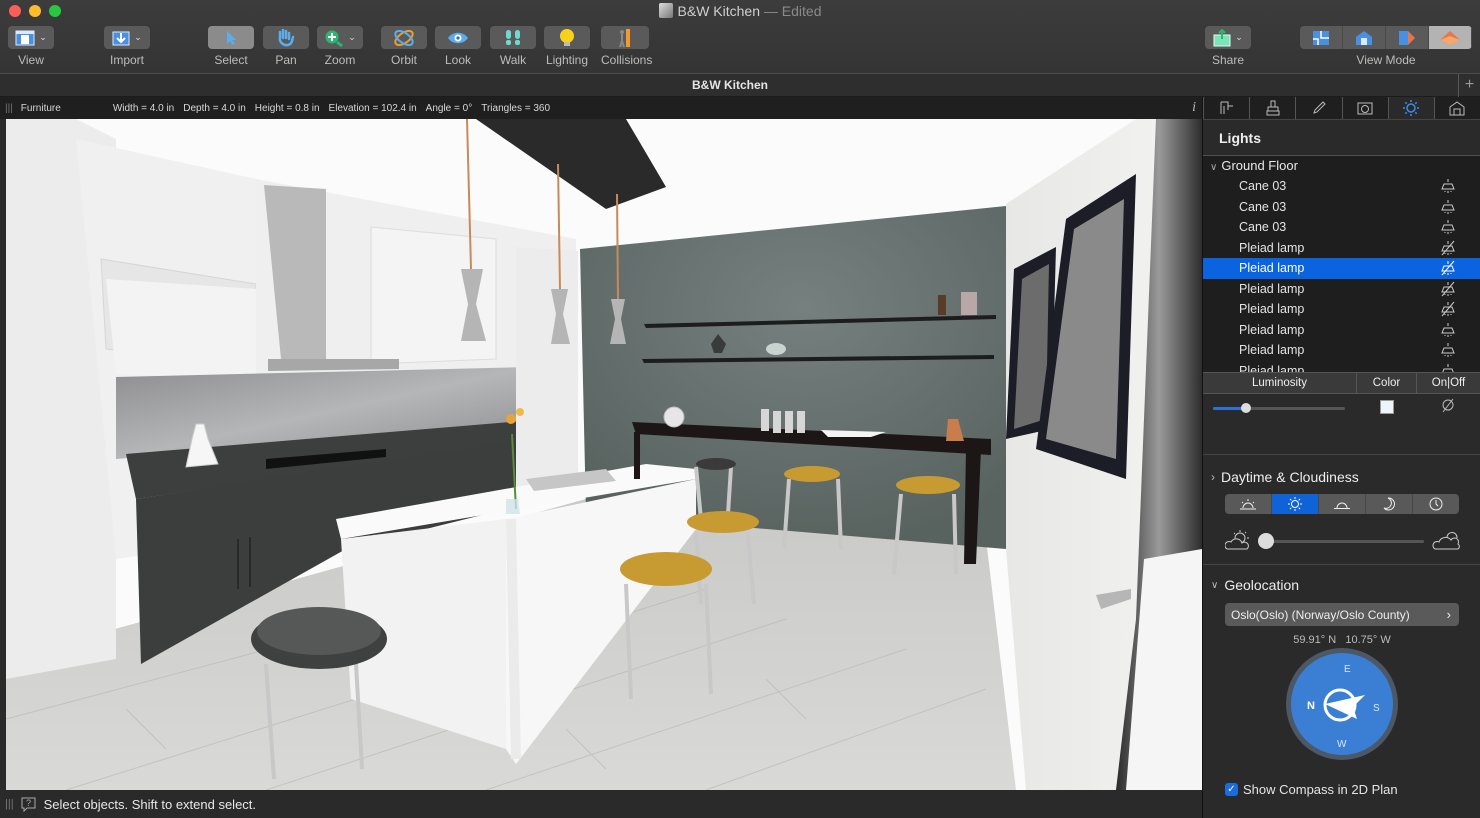  I want to click on eye-icon, so click(458, 37).